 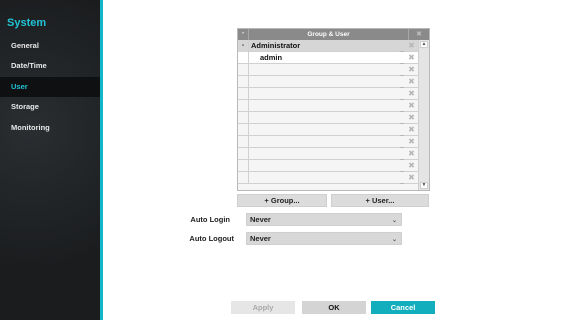 I want to click on group-name: Administrator, so click(x=276, y=45).